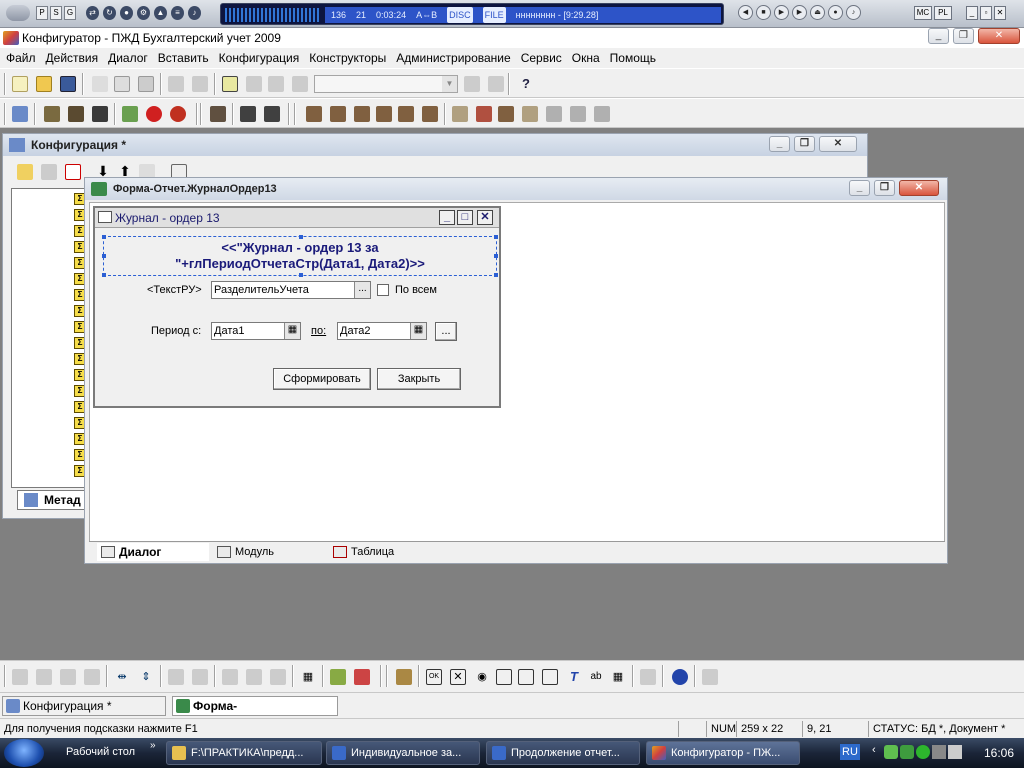 The image size is (1024, 768). Describe the element at coordinates (907, 752) in the screenshot. I see `tray-app-2-icon` at that location.